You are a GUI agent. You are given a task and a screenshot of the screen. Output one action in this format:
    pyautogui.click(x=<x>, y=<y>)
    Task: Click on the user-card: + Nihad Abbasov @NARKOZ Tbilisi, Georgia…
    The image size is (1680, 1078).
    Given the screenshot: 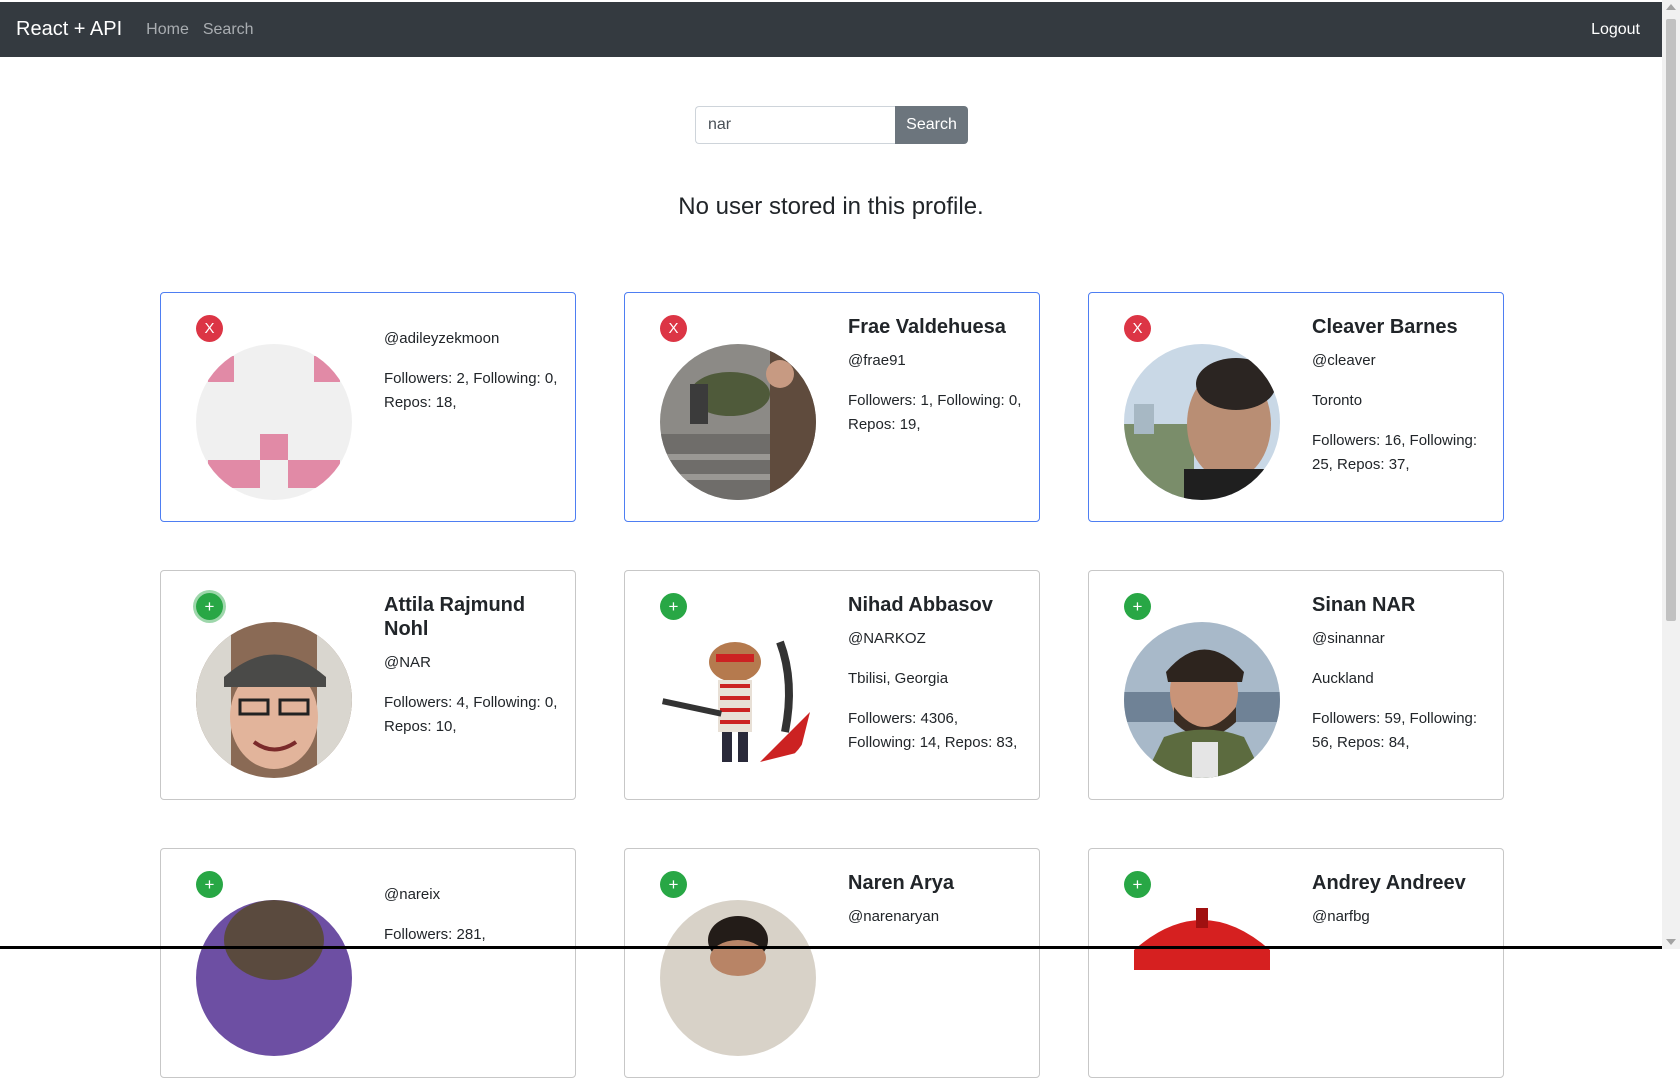 What is the action you would take?
    pyautogui.click(x=832, y=685)
    